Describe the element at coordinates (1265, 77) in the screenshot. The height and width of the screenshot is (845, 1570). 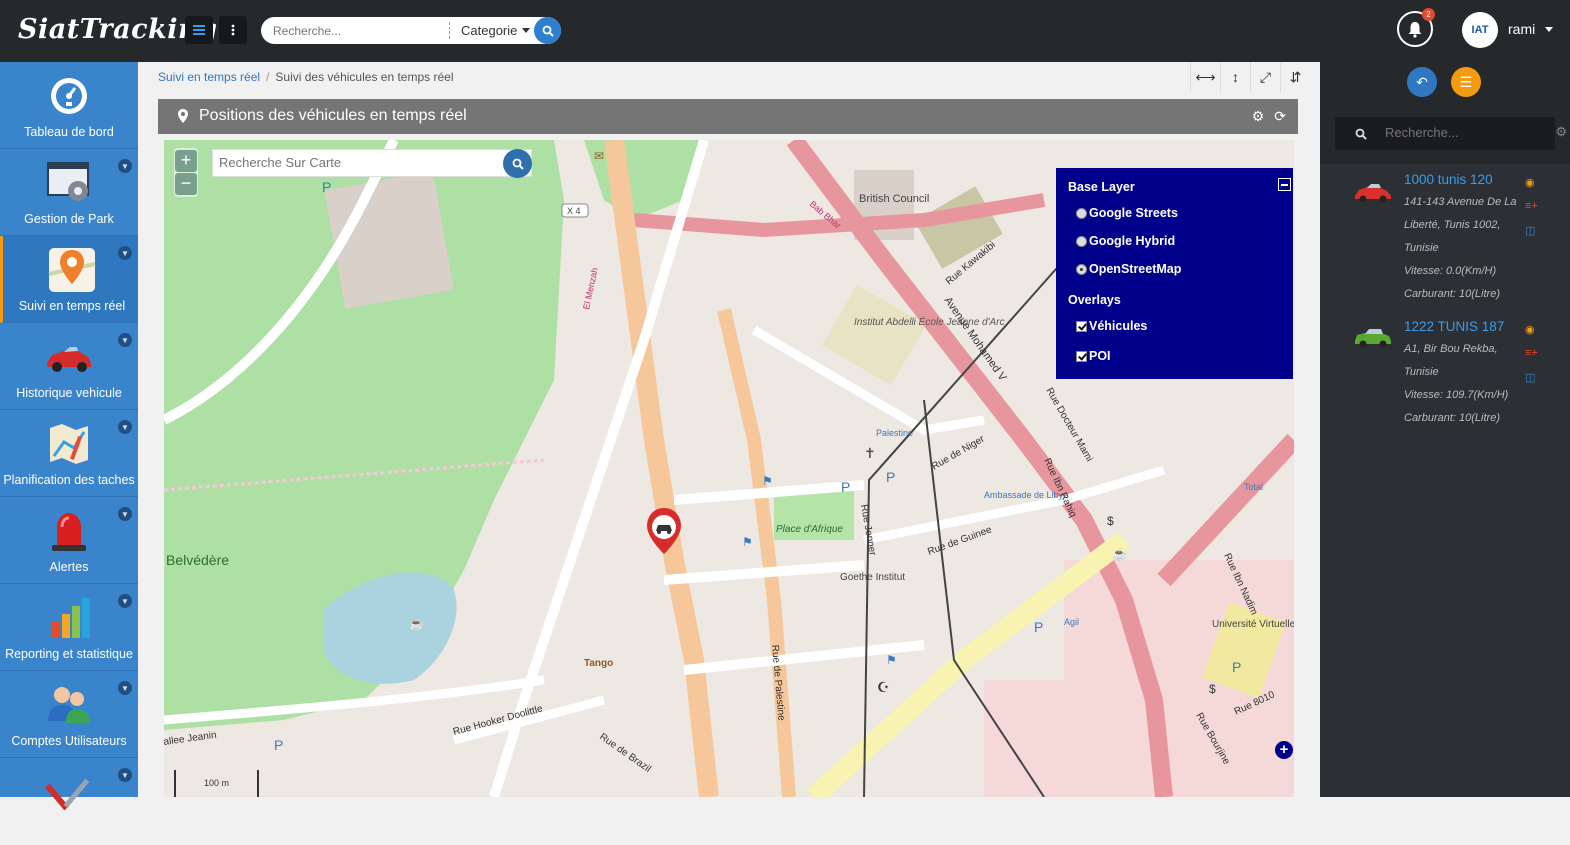
I see `fullscreen-icon: ⤢` at that location.